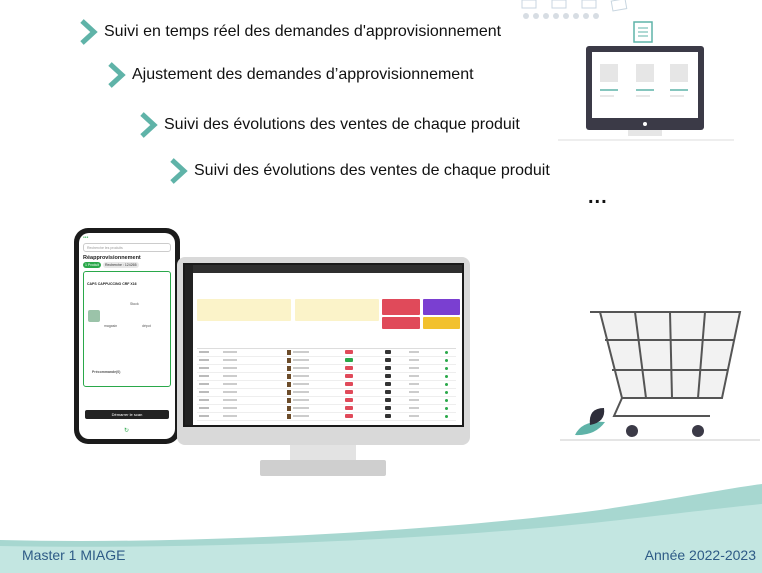  What do you see at coordinates (189, 345) in the screenshot?
I see `app-sidebar` at bounding box center [189, 345].